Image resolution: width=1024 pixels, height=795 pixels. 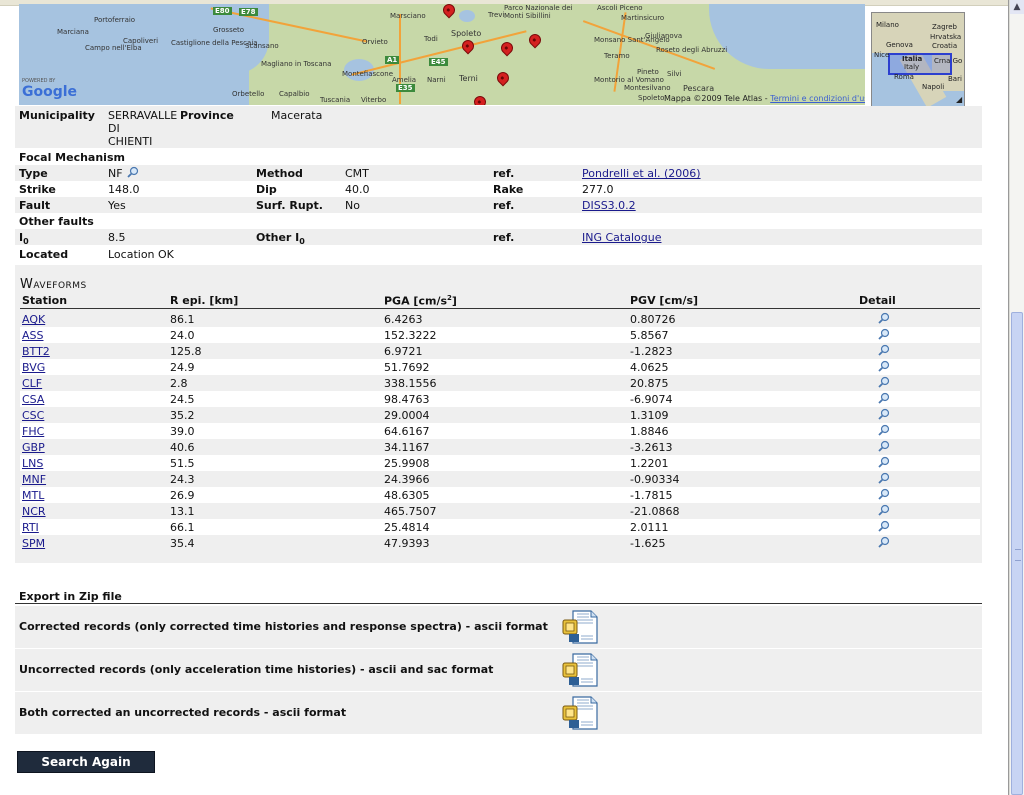 I want to click on station-link: LNS, so click(x=32, y=463).